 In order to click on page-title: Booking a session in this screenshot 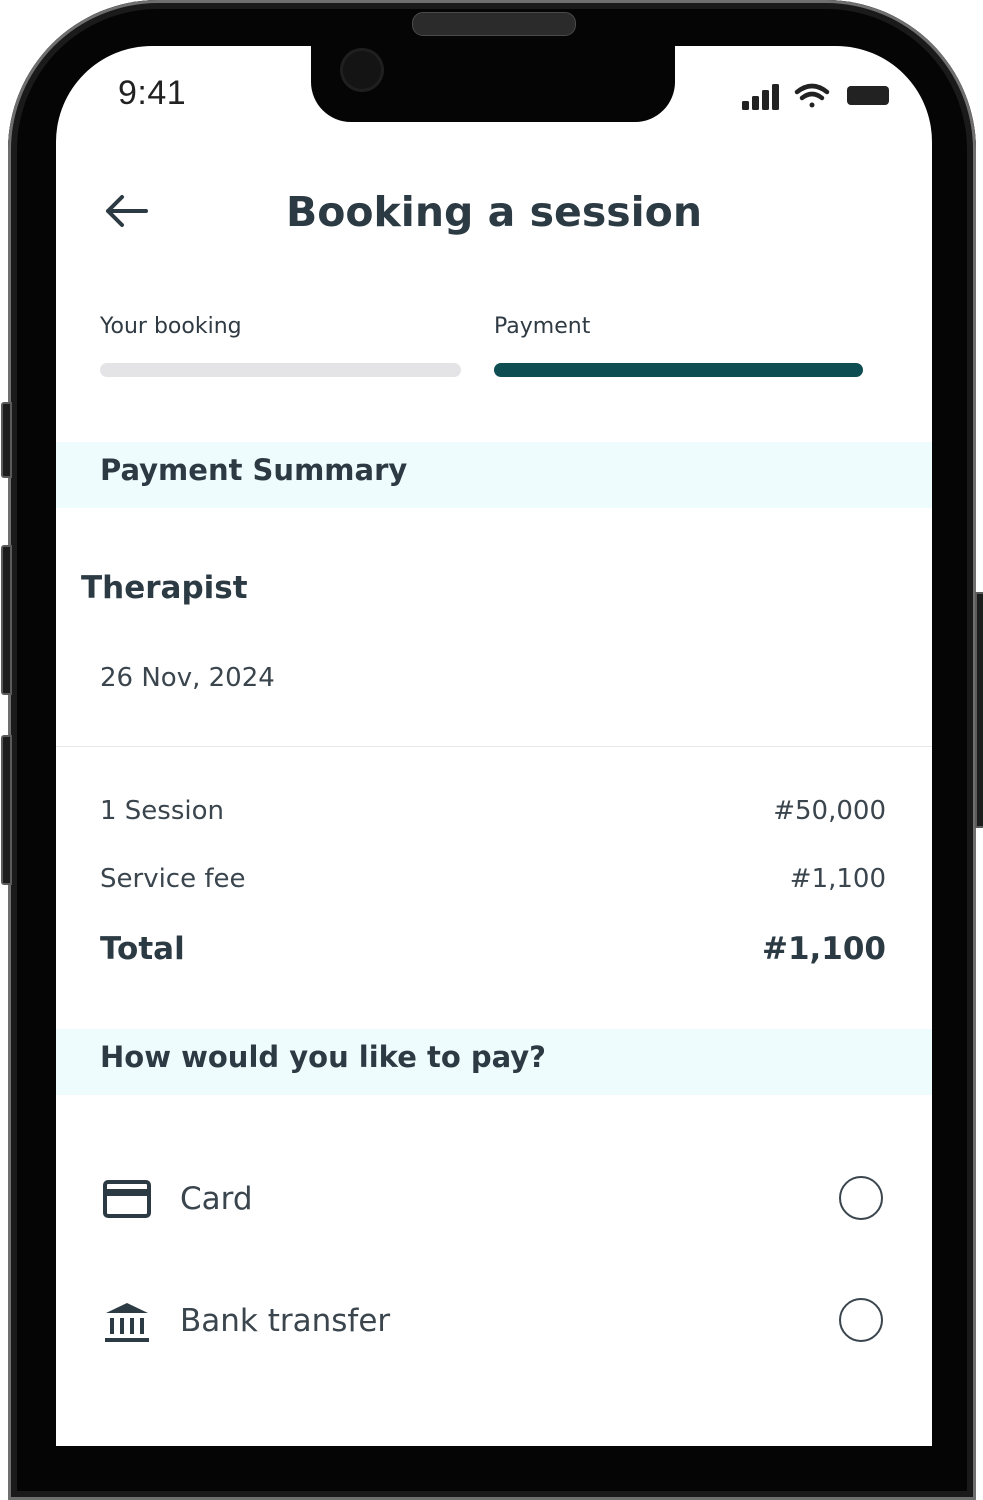, I will do `click(494, 212)`.